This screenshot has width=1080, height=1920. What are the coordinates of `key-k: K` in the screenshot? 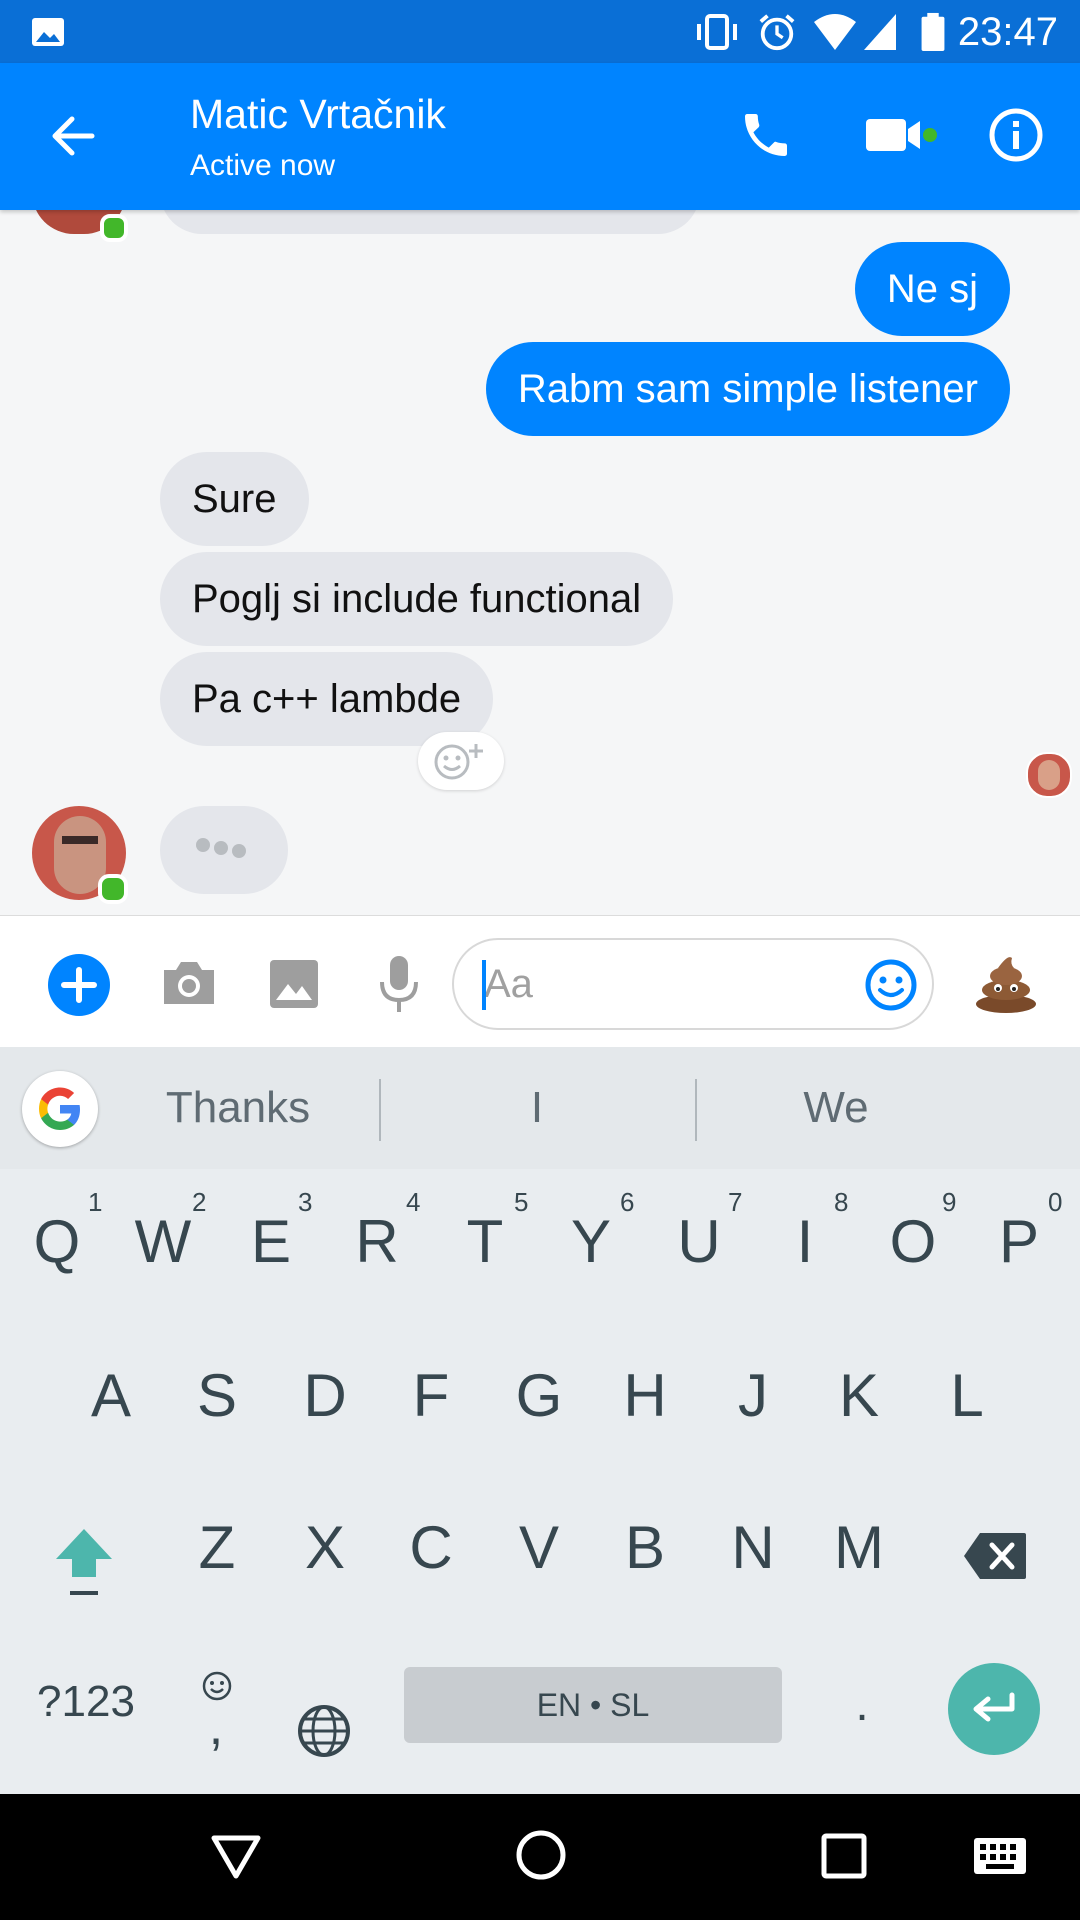 It's located at (859, 1395).